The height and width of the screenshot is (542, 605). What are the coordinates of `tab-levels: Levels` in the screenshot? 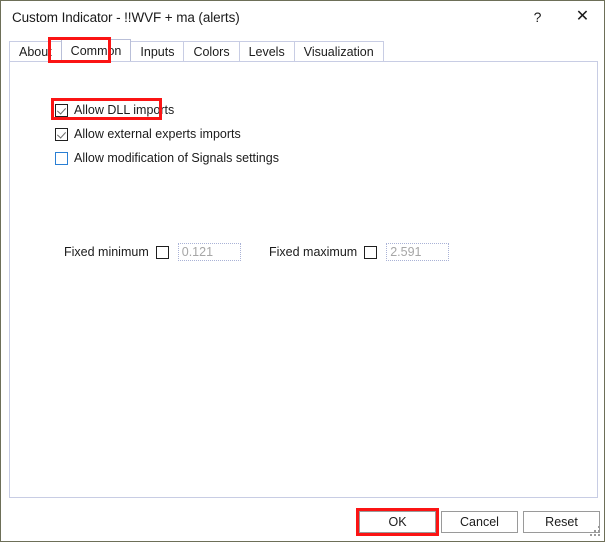 It's located at (266, 51).